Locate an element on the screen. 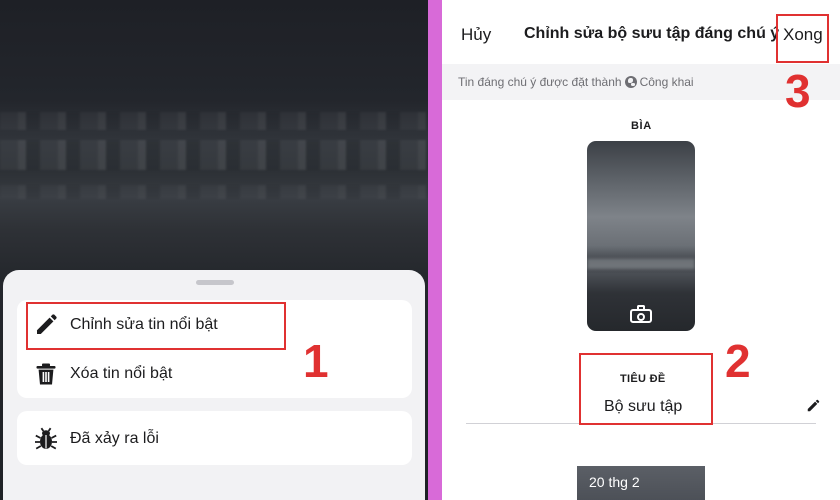  menu-group-report: Đã xảy ra lỗi is located at coordinates (214, 438).